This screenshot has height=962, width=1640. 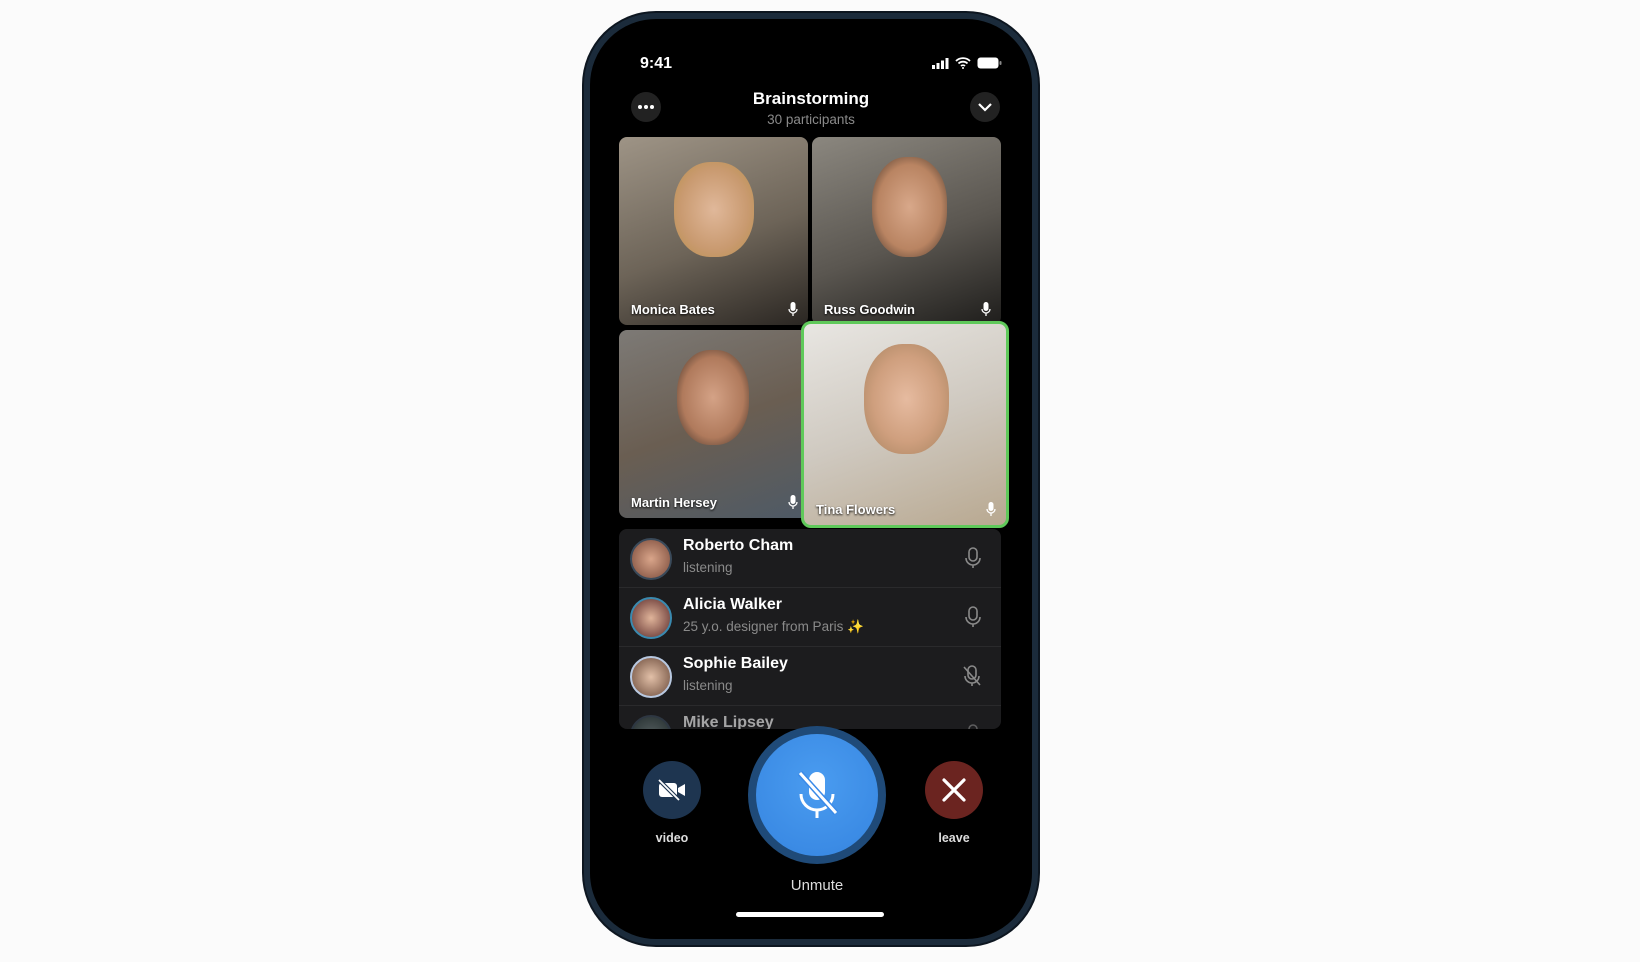 I want to click on status-time: 9:41, so click(x=656, y=63).